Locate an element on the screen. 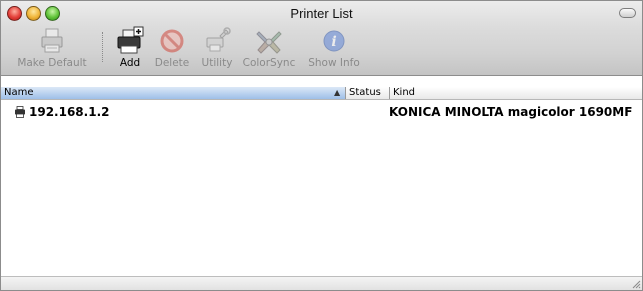 This screenshot has width=643, height=291. list-header: Name ▲ Status Kind is located at coordinates (321, 93).